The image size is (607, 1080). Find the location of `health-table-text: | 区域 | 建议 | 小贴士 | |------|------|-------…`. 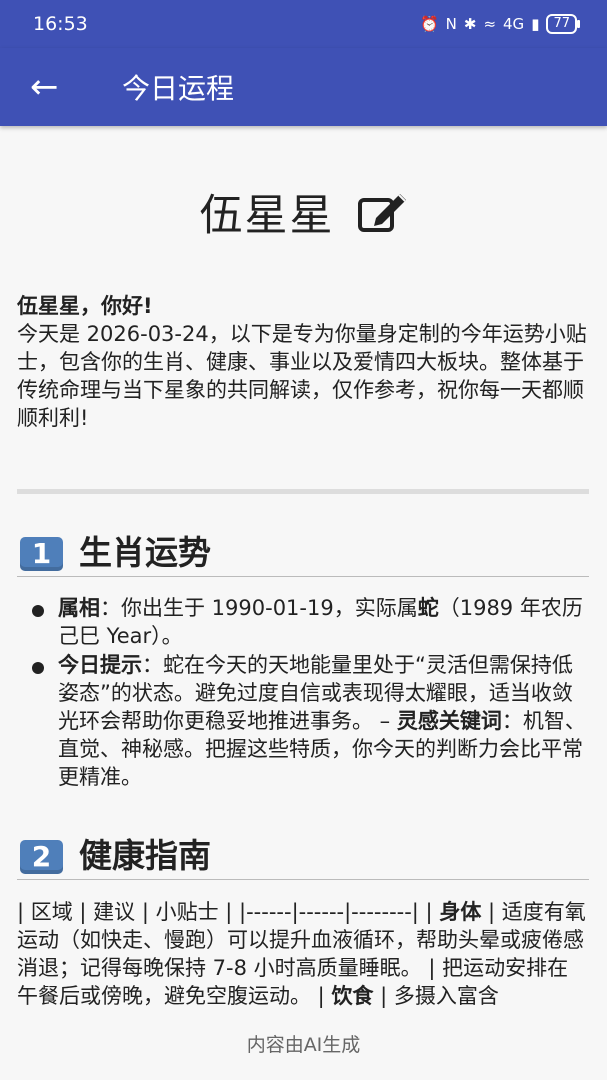

health-table-text: | 区域 | 建议 | 小贴士 | |------|------|-------… is located at coordinates (303, 954).